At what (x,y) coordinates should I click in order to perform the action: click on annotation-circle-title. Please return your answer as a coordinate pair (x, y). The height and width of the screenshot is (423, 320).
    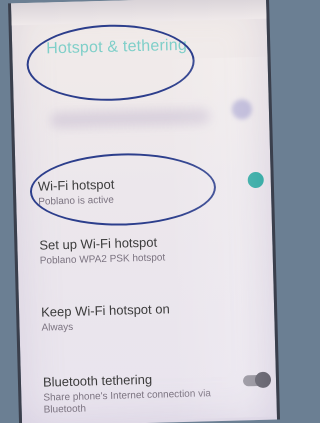
    Looking at the image, I should click on (110, 62).